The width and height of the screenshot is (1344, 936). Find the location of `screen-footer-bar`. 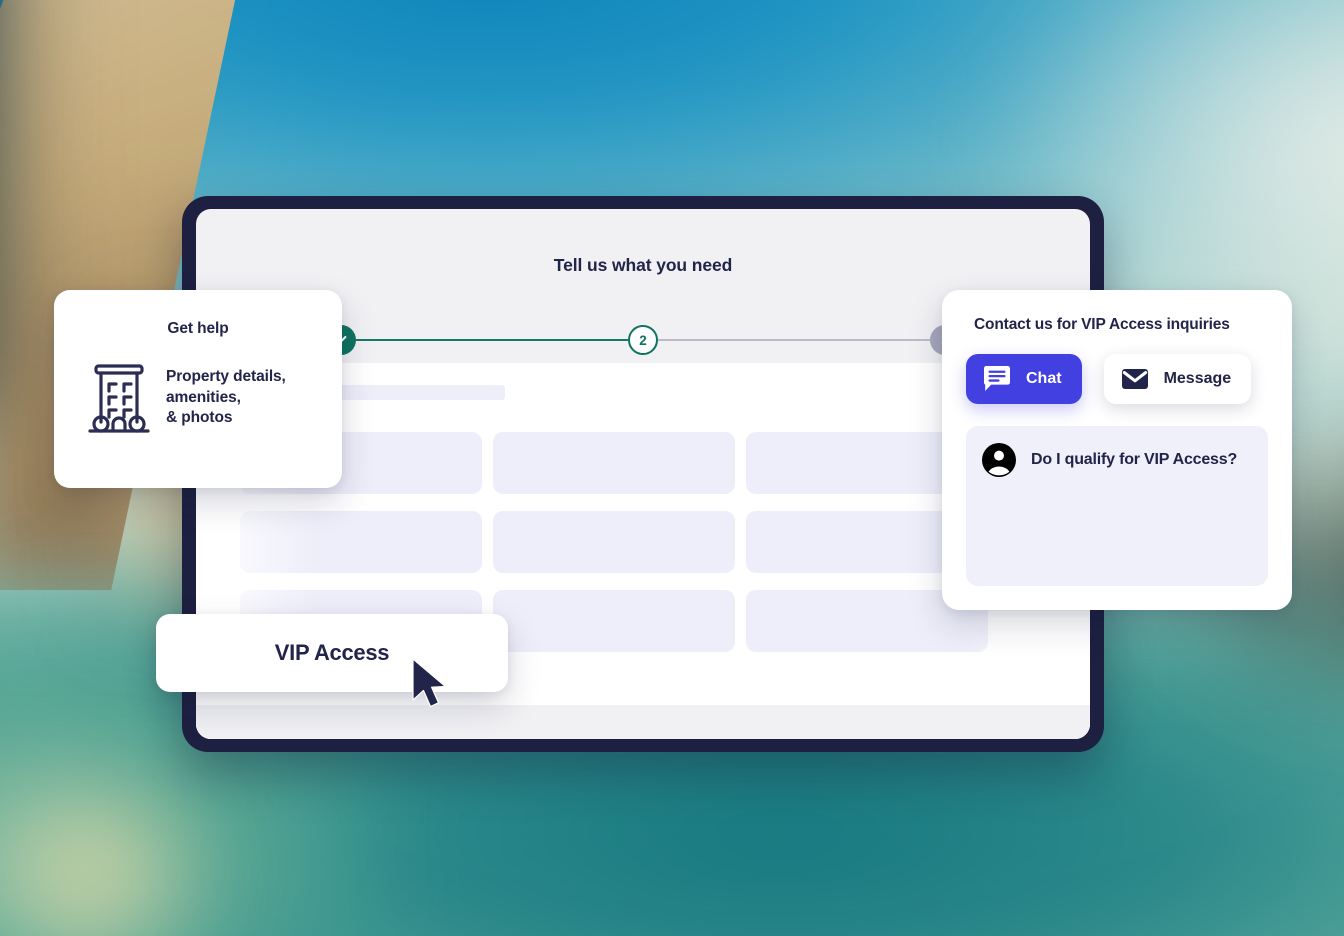

screen-footer-bar is located at coordinates (643, 722).